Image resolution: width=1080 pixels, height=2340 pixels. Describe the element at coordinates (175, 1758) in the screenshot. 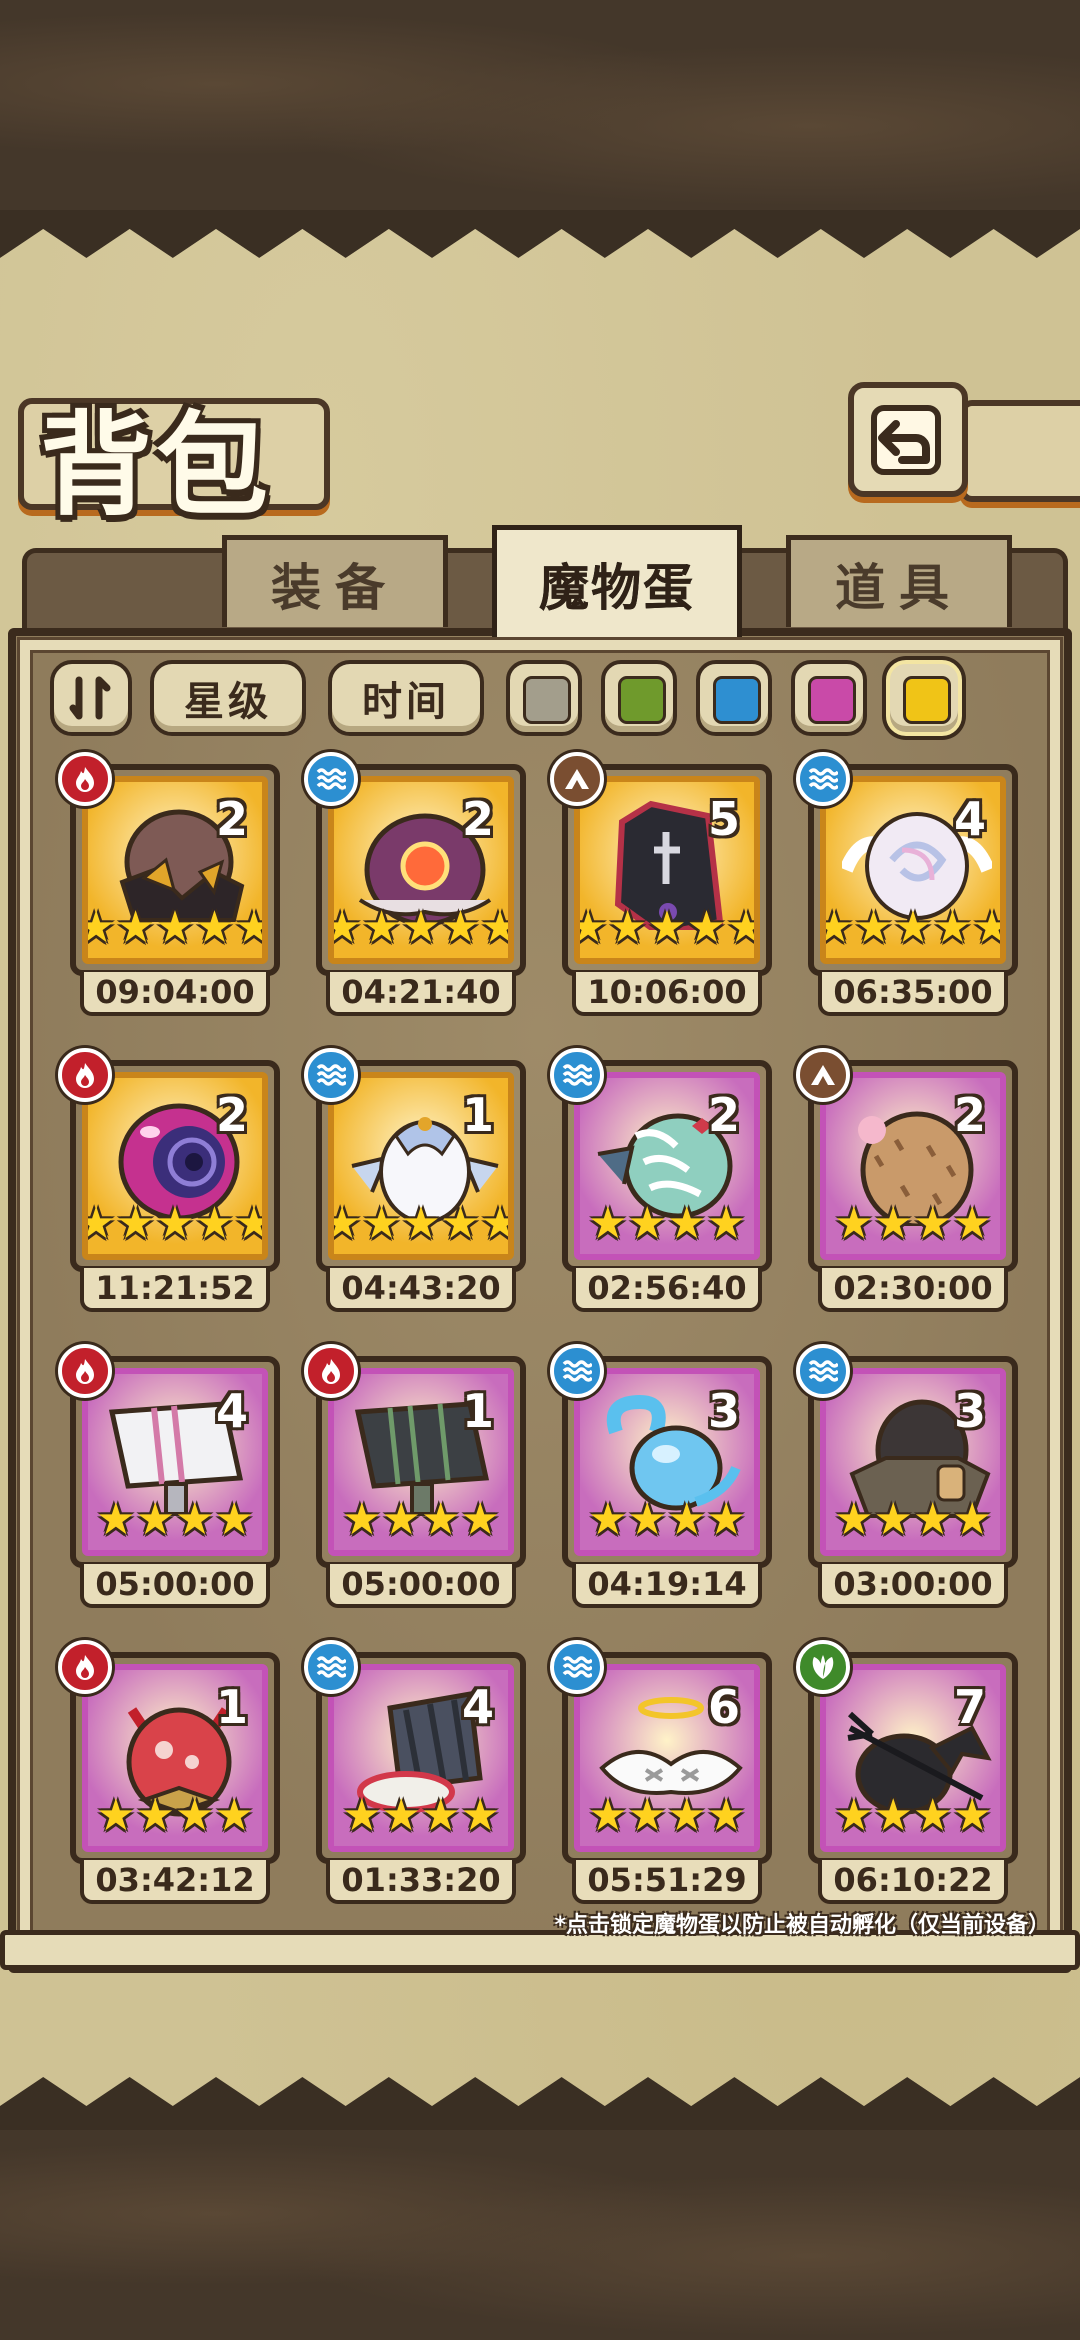

I see `card-inner: 1 ★ ★ ★ ★` at that location.